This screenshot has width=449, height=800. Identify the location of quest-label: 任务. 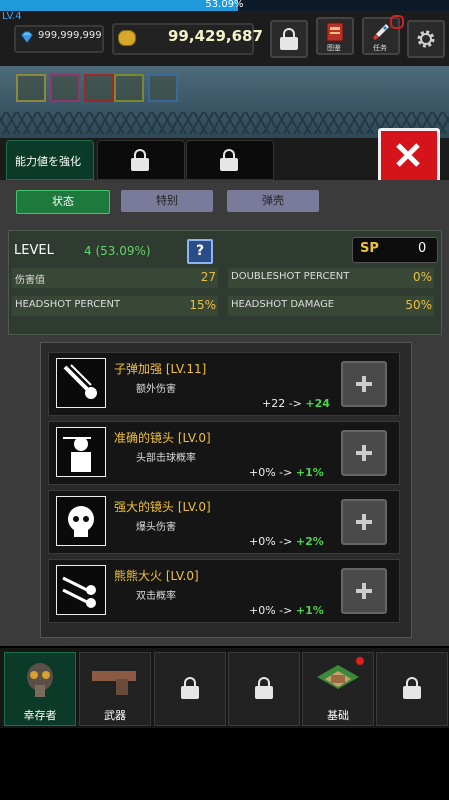
(380, 48).